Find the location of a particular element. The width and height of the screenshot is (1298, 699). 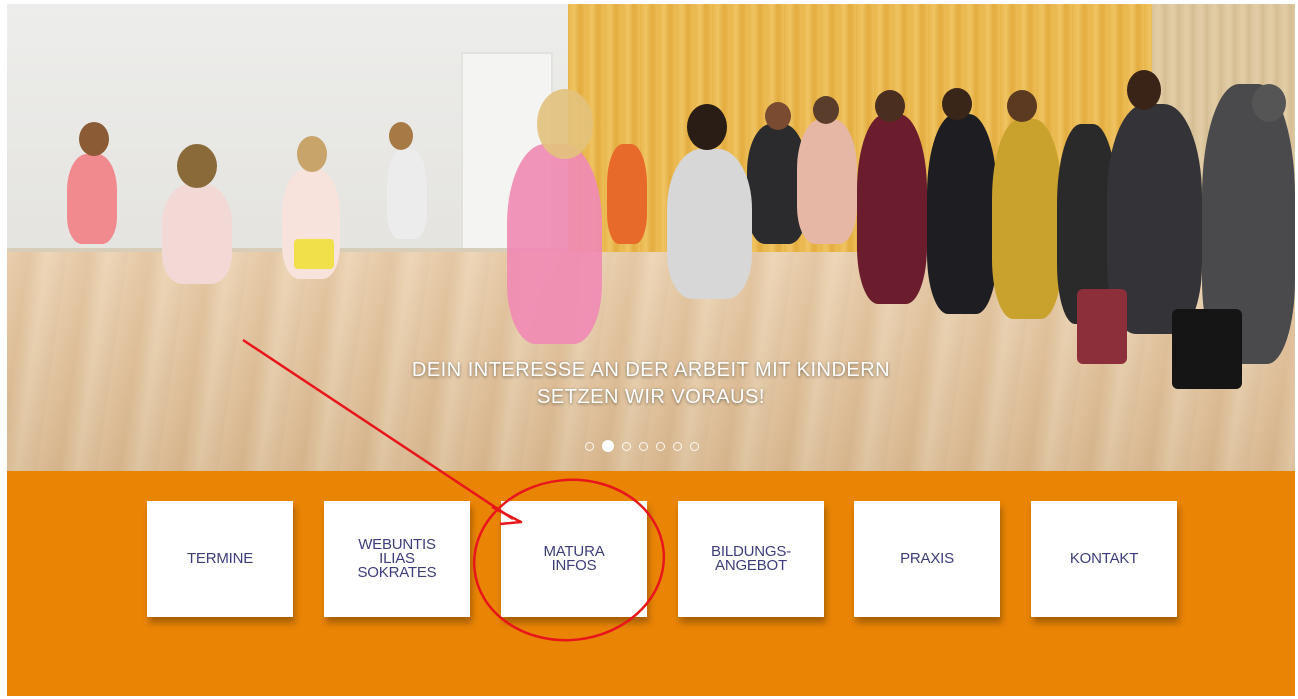

tile-matura-infos: MATURA INFOS is located at coordinates (574, 559).